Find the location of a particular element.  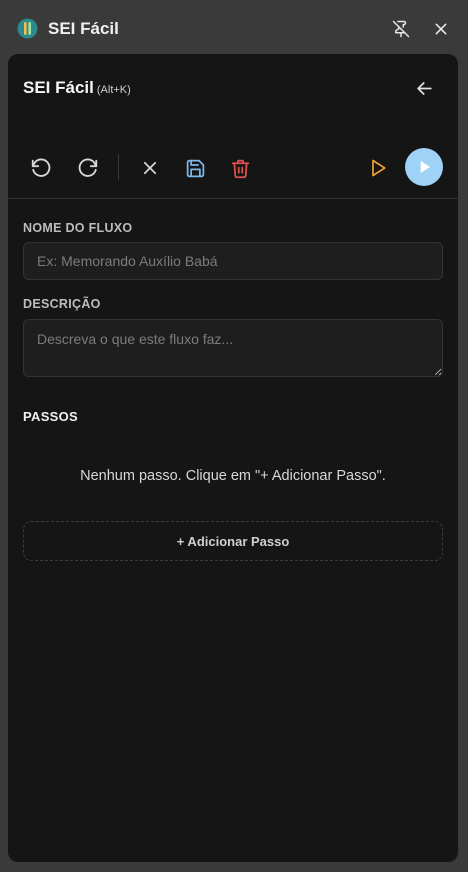

save-button is located at coordinates (195, 168).